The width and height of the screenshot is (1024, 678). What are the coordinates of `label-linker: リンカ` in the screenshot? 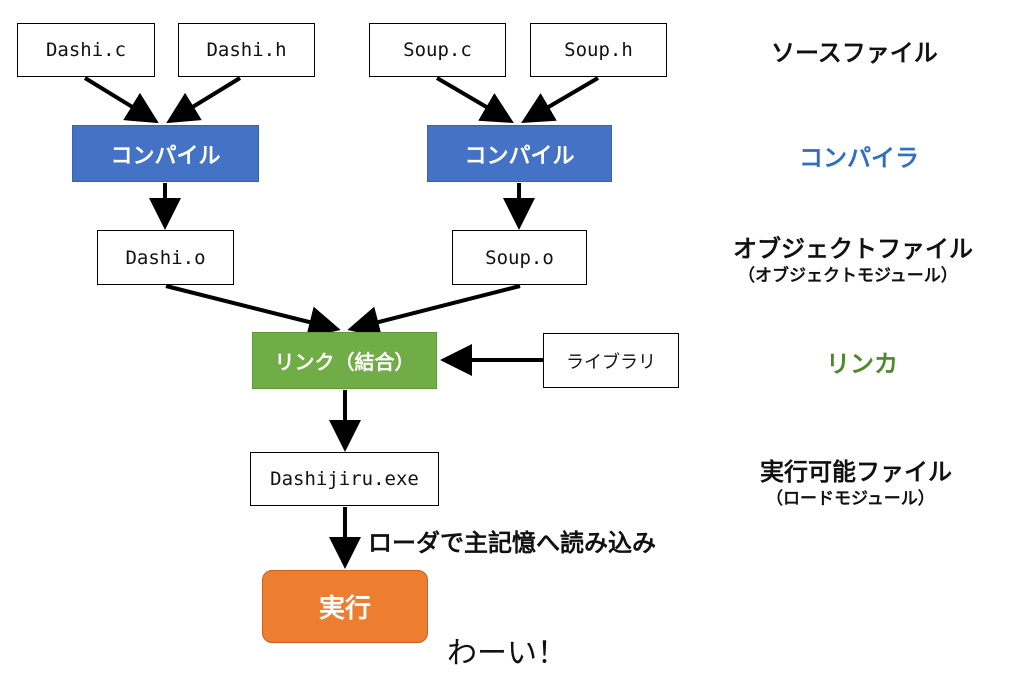 It's located at (862, 364).